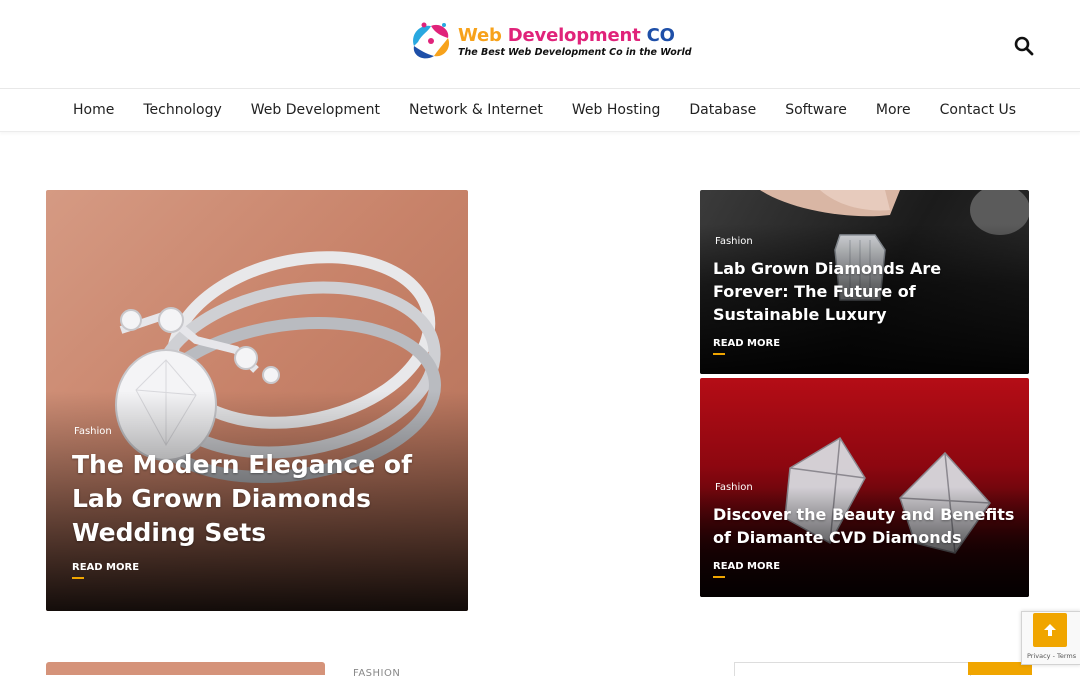 Image resolution: width=1080 pixels, height=679 pixels. I want to click on nav-item-more: More, so click(893, 110).